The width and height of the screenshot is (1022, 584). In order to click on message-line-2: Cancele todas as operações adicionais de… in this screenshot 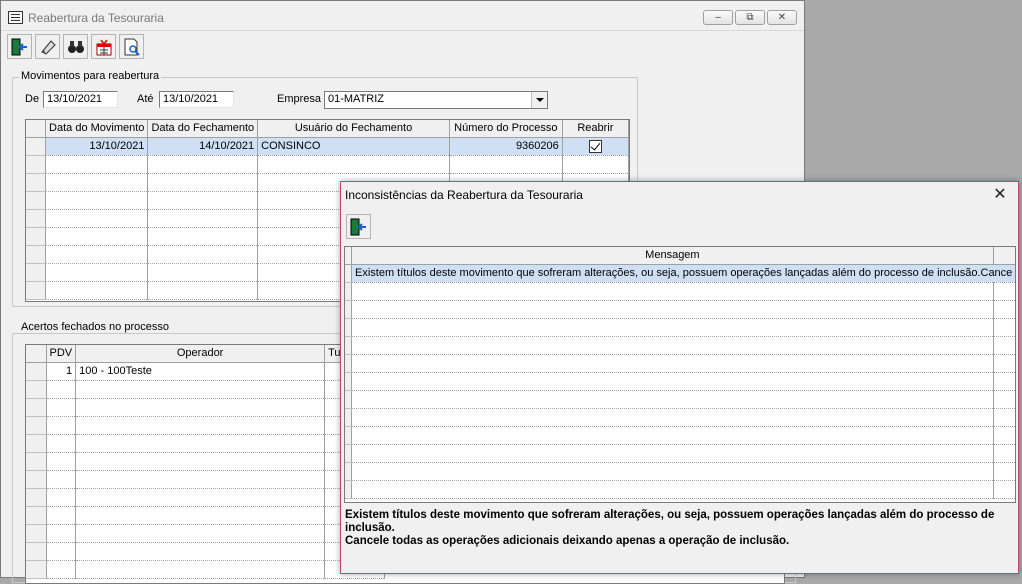, I will do `click(567, 541)`.